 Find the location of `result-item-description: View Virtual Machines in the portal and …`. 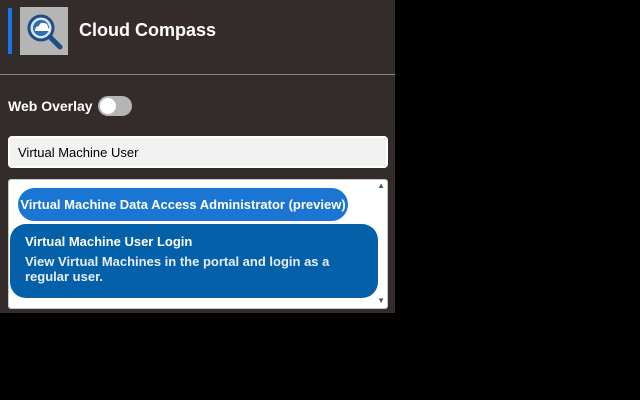

result-item-description: View Virtual Machines in the portal and … is located at coordinates (177, 269).